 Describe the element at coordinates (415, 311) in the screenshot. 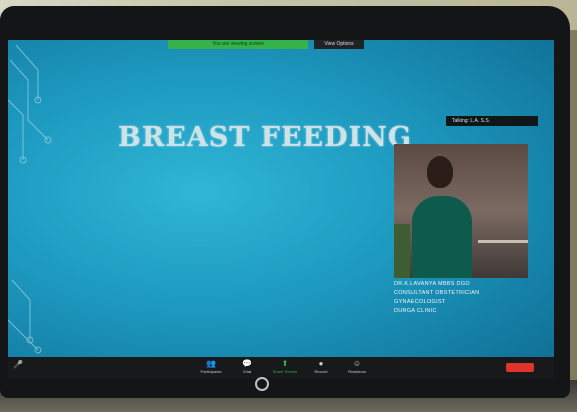

I see `speaker-clinic: DURGA CLINIC` at that location.